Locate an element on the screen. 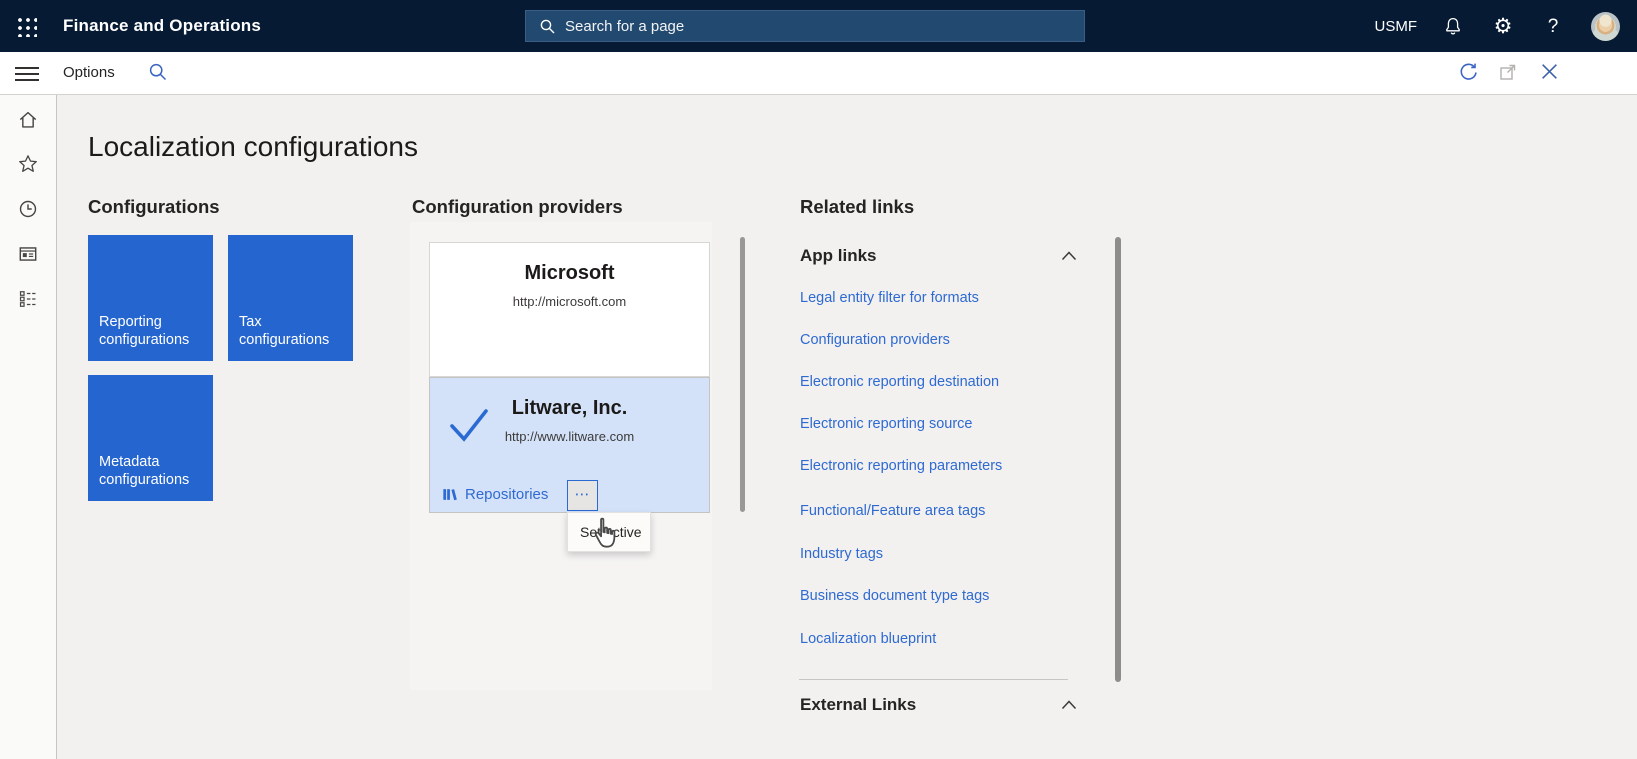 The image size is (1637, 759). repositories-icon is located at coordinates (450, 495).